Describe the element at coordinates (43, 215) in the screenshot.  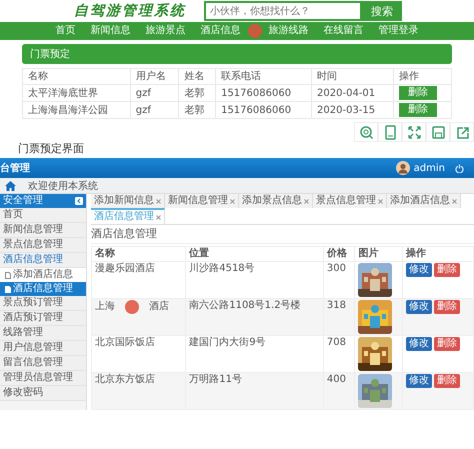
I see `sidebar-item: 首页` at that location.